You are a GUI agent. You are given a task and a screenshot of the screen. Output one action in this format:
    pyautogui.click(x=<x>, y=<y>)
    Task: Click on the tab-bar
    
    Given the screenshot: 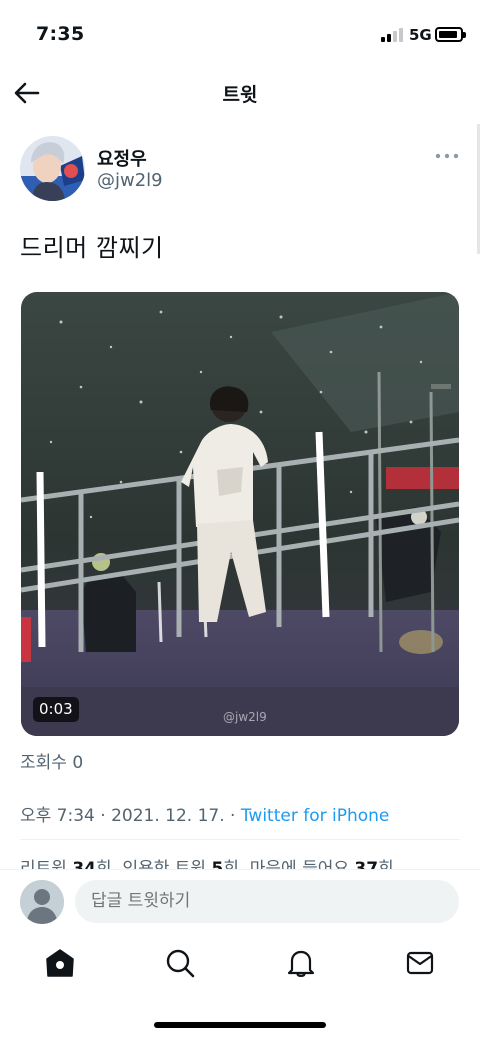 What is the action you would take?
    pyautogui.click(x=240, y=965)
    